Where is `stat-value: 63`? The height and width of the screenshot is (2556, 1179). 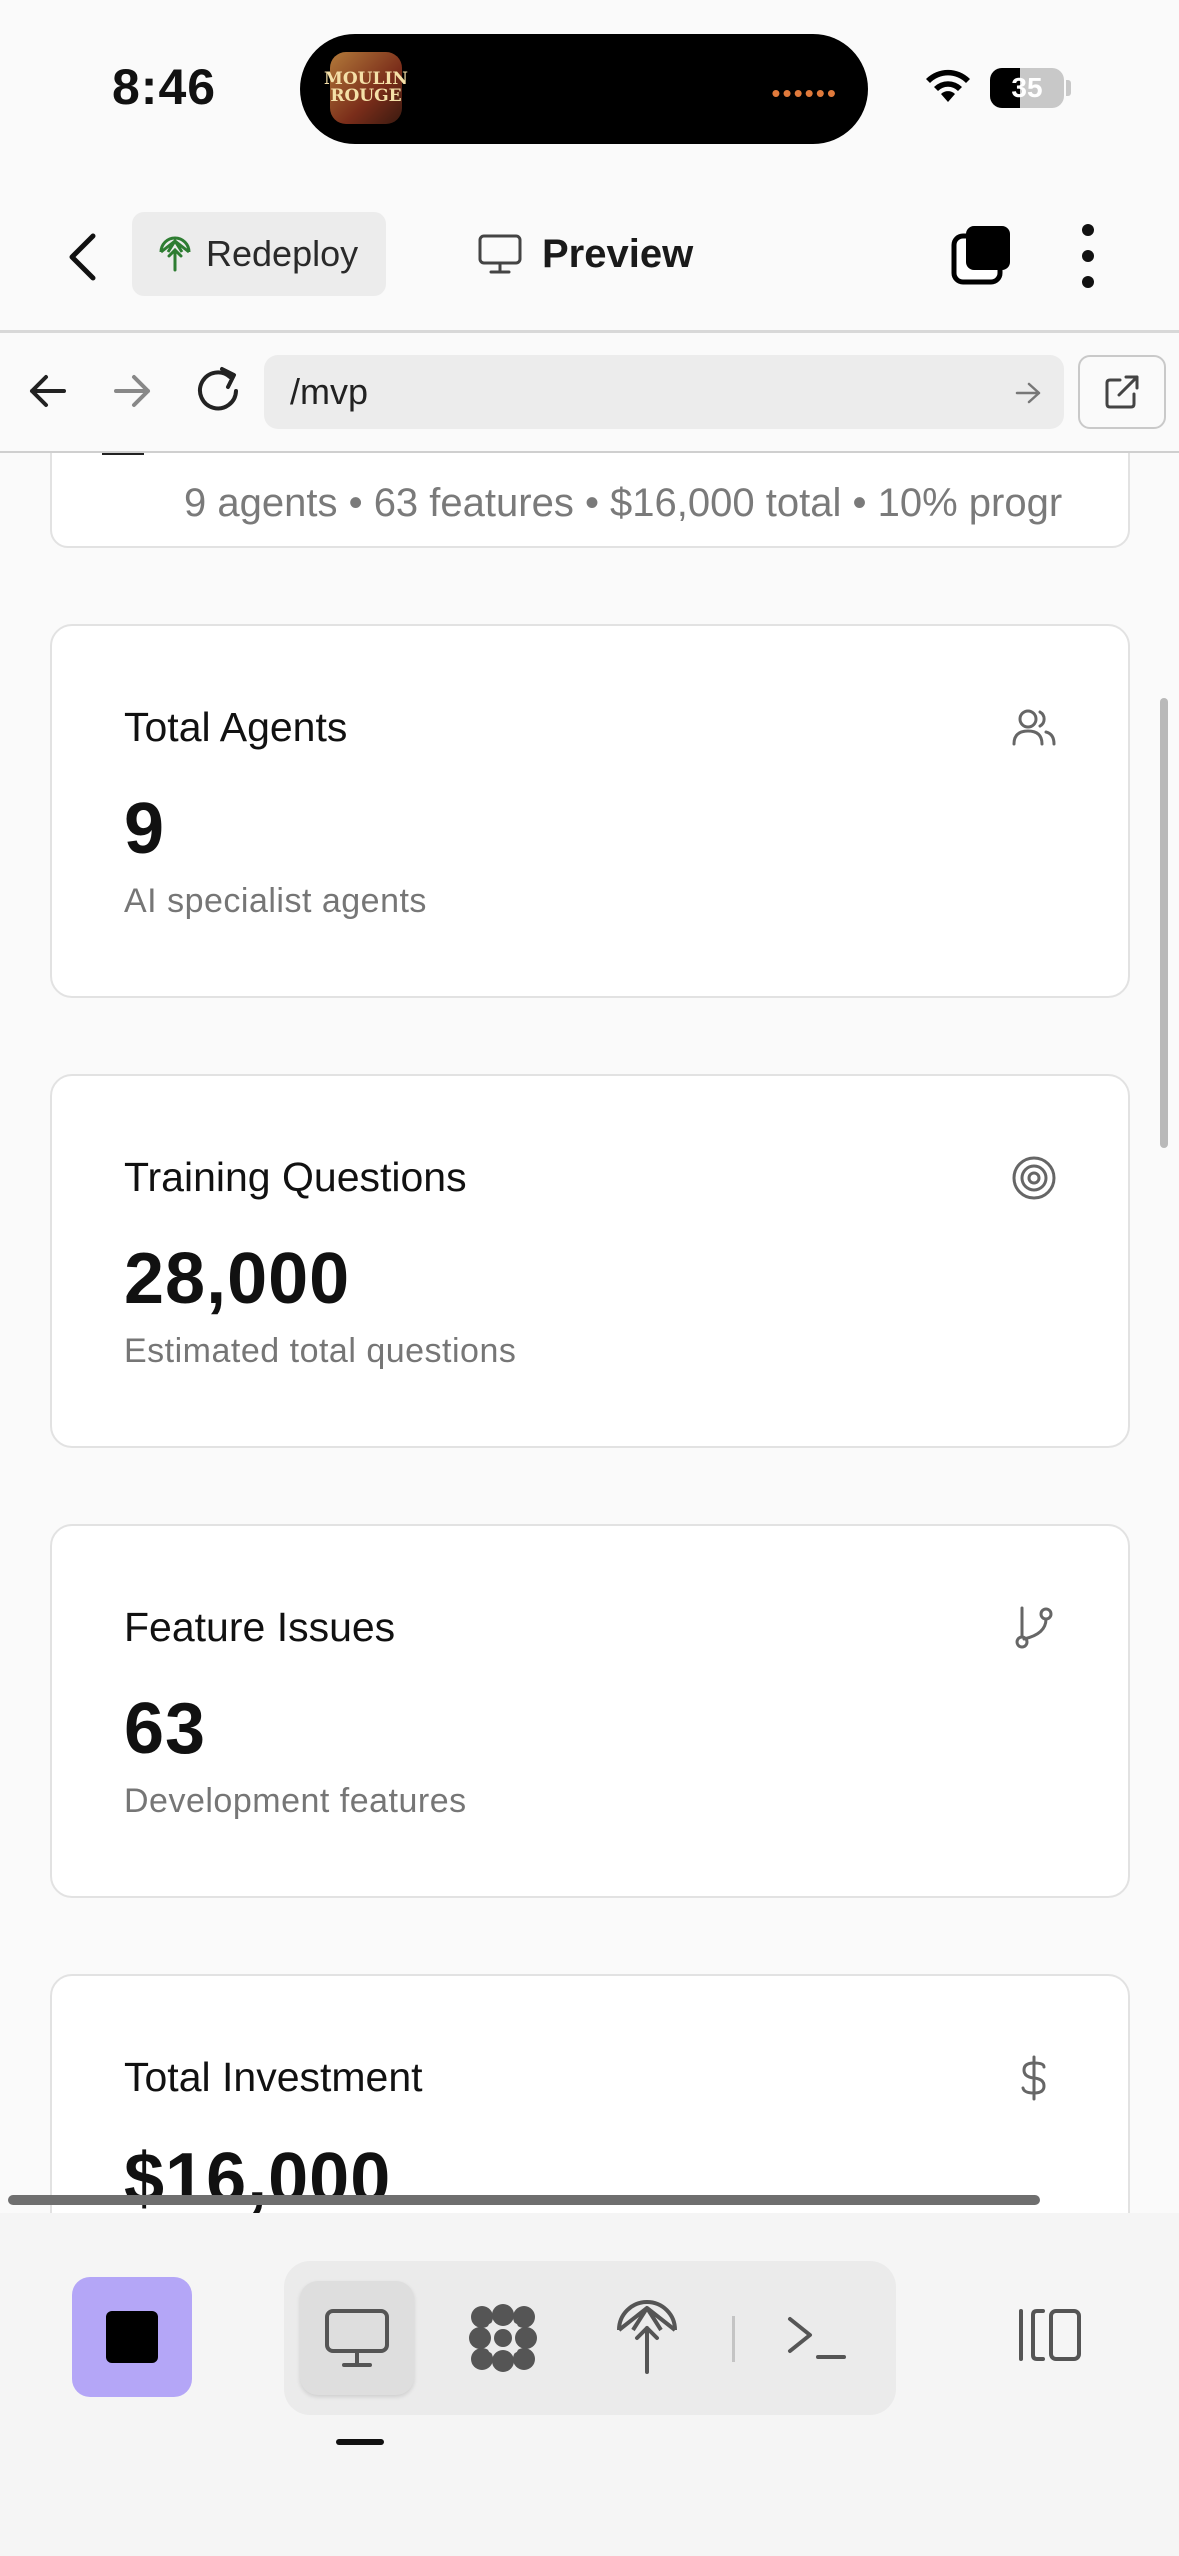
stat-value: 63 is located at coordinates (165, 1729).